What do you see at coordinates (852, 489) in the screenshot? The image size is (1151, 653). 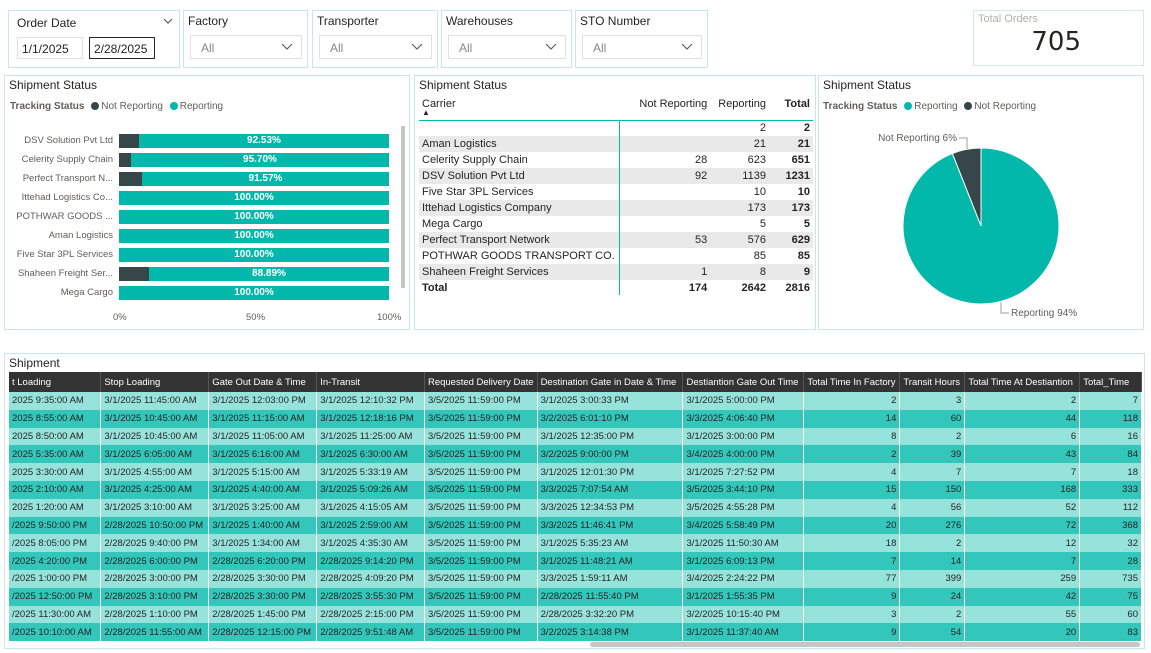 I see `shipment-cell: 15` at bounding box center [852, 489].